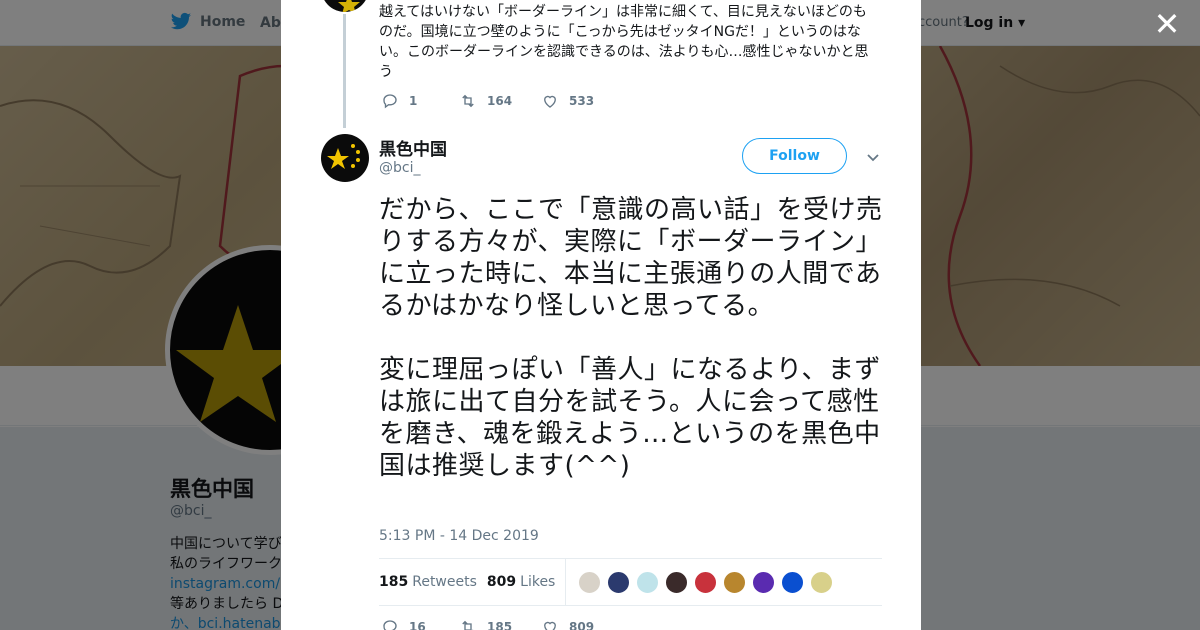  I want to click on tweet-actions: 16 185 809, so click(487, 624).